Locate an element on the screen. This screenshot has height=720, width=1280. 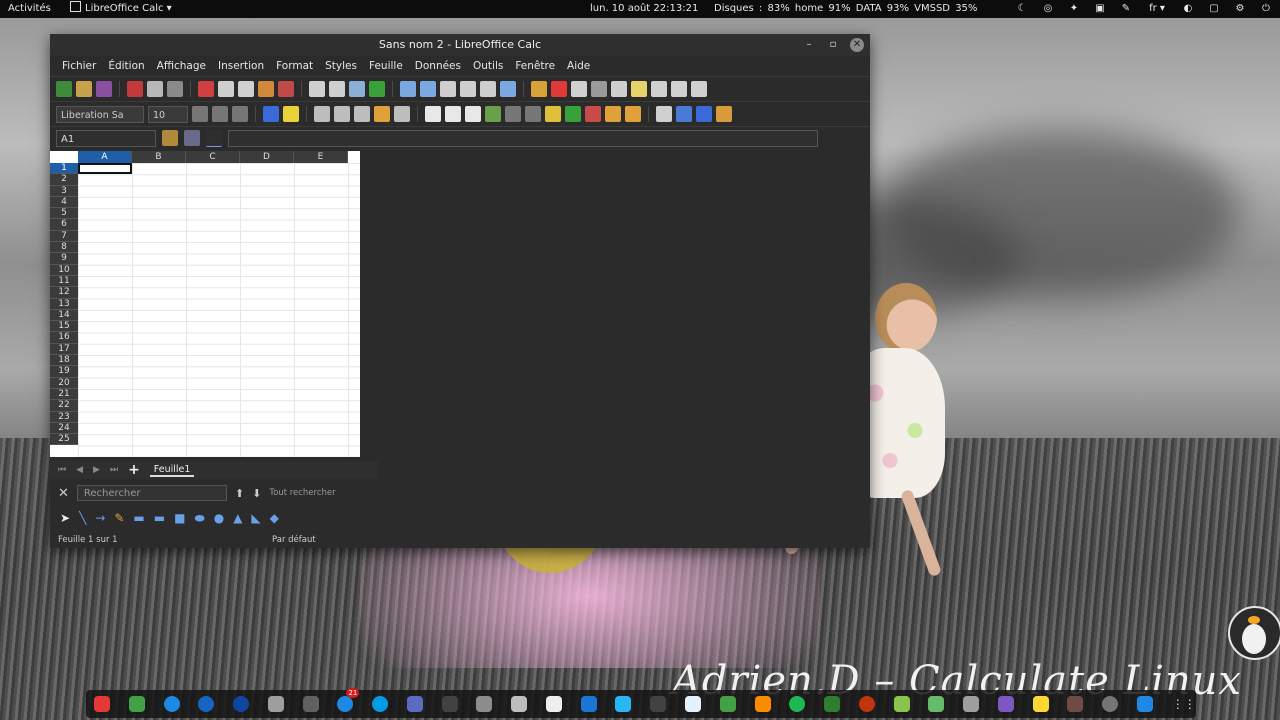
highlight-icon is located at coordinates (291, 114).